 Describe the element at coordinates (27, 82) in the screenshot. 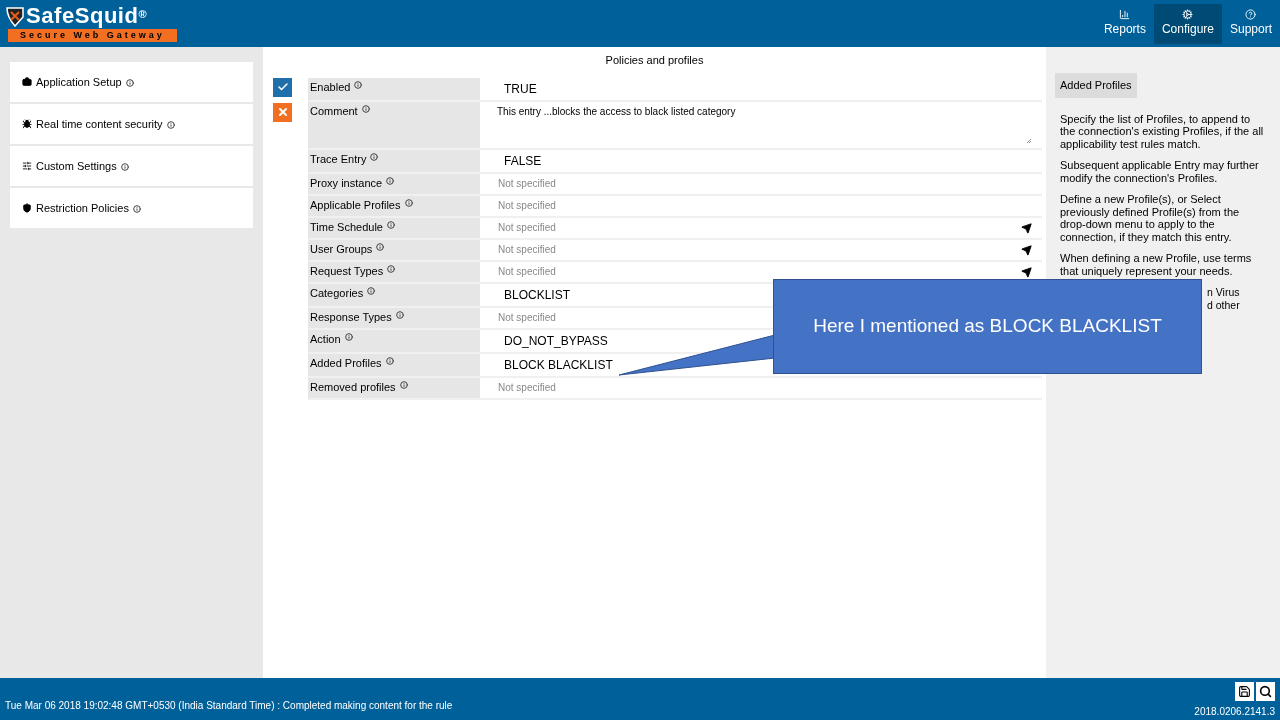

I see `briefcase-icon` at that location.